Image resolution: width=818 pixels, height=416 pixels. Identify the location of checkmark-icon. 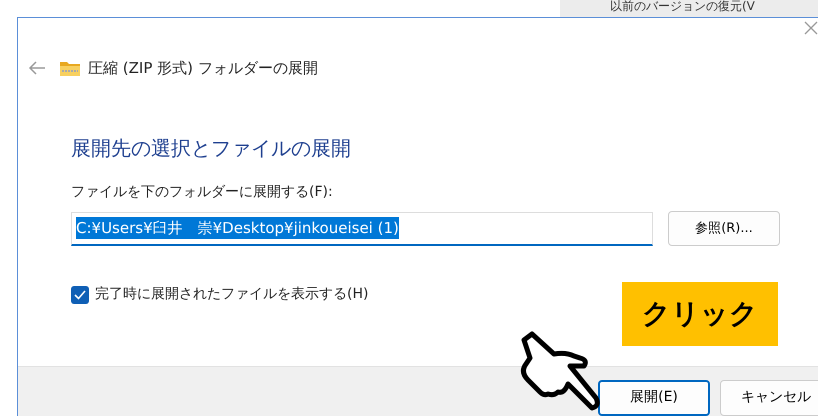
(80, 295).